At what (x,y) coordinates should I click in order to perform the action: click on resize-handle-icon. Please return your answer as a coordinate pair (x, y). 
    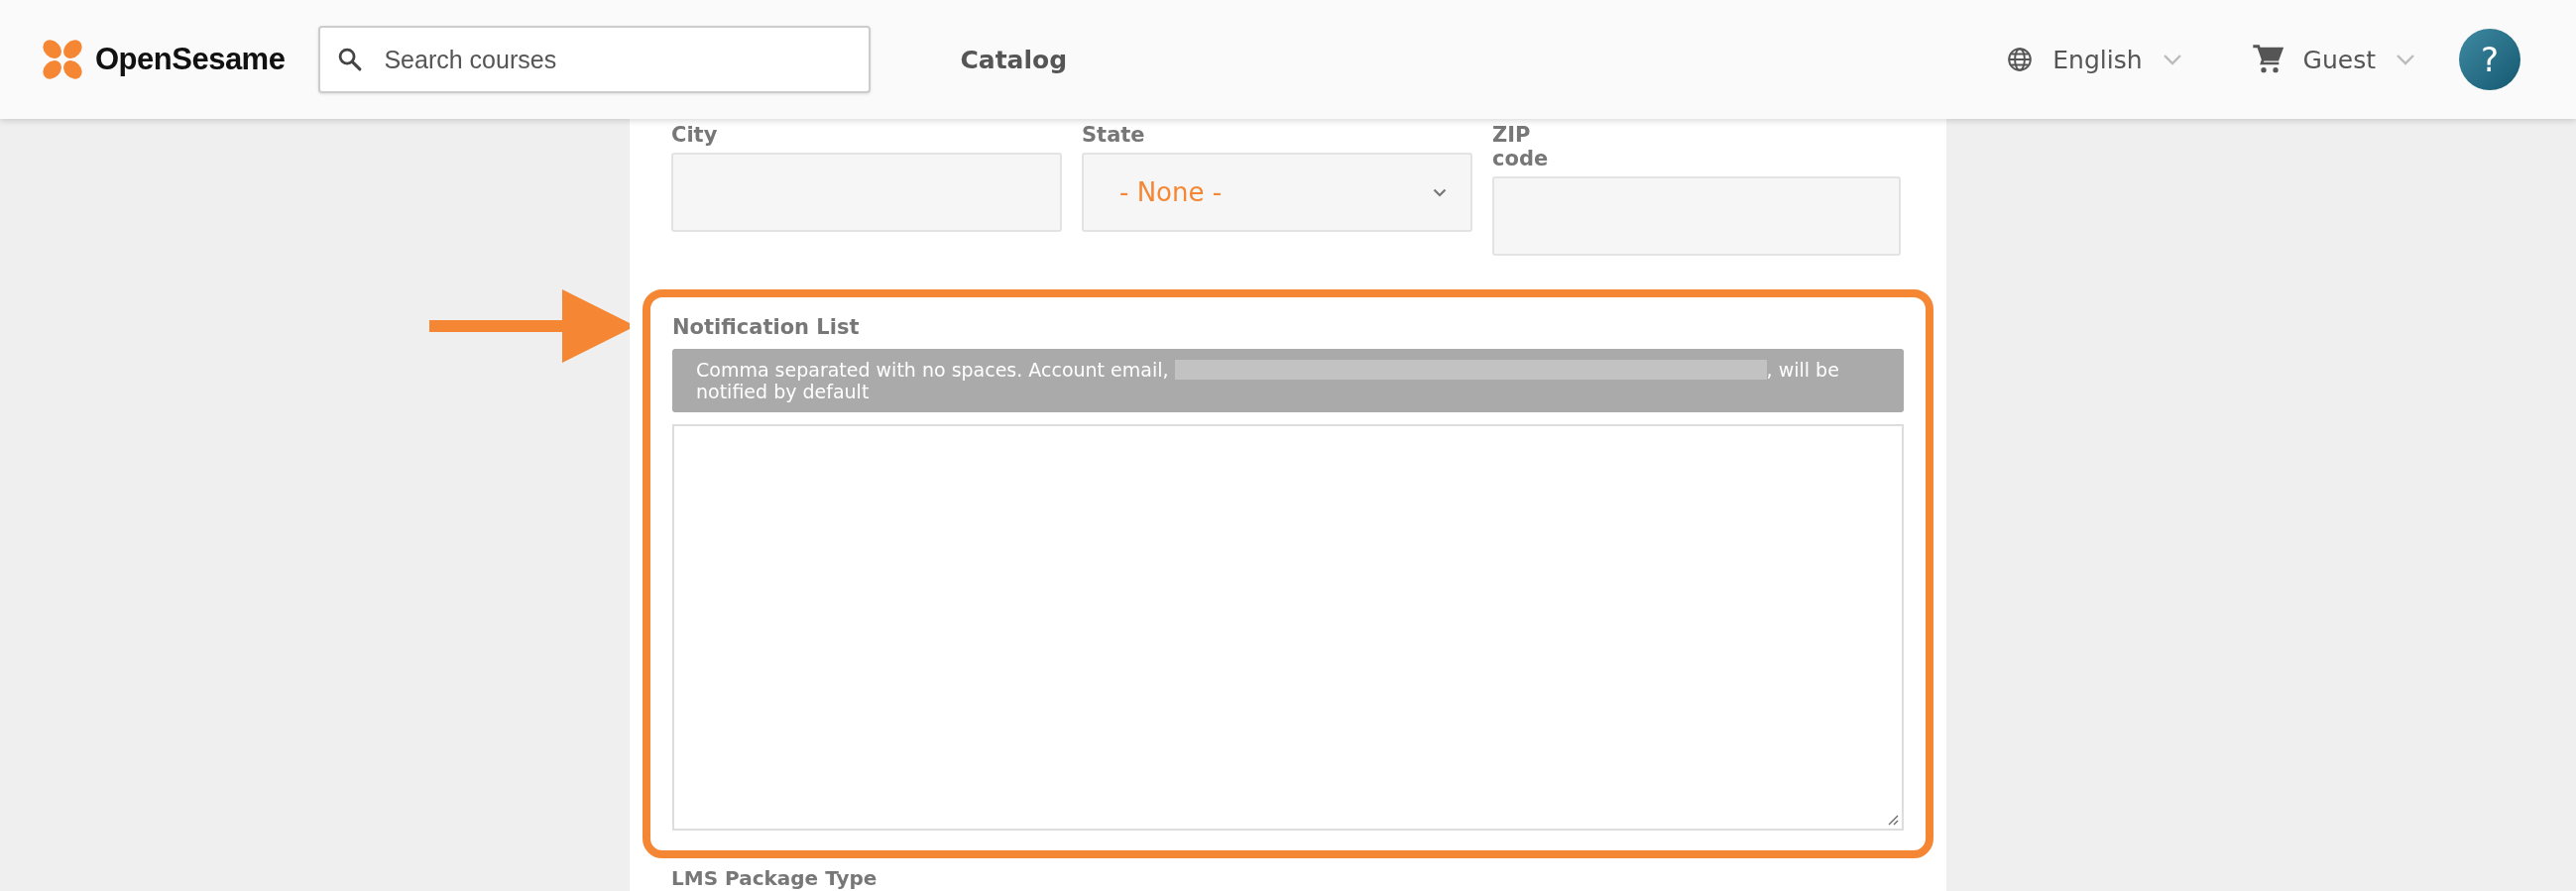
    Looking at the image, I should click on (1893, 820).